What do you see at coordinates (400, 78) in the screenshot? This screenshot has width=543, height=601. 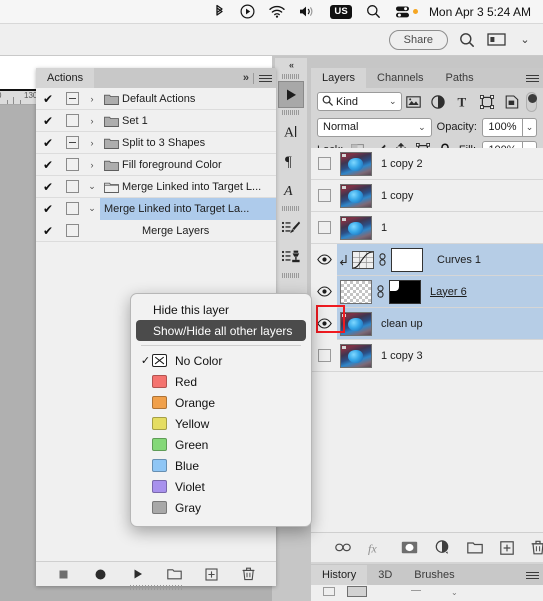 I see `tab-channels: Channels` at bounding box center [400, 78].